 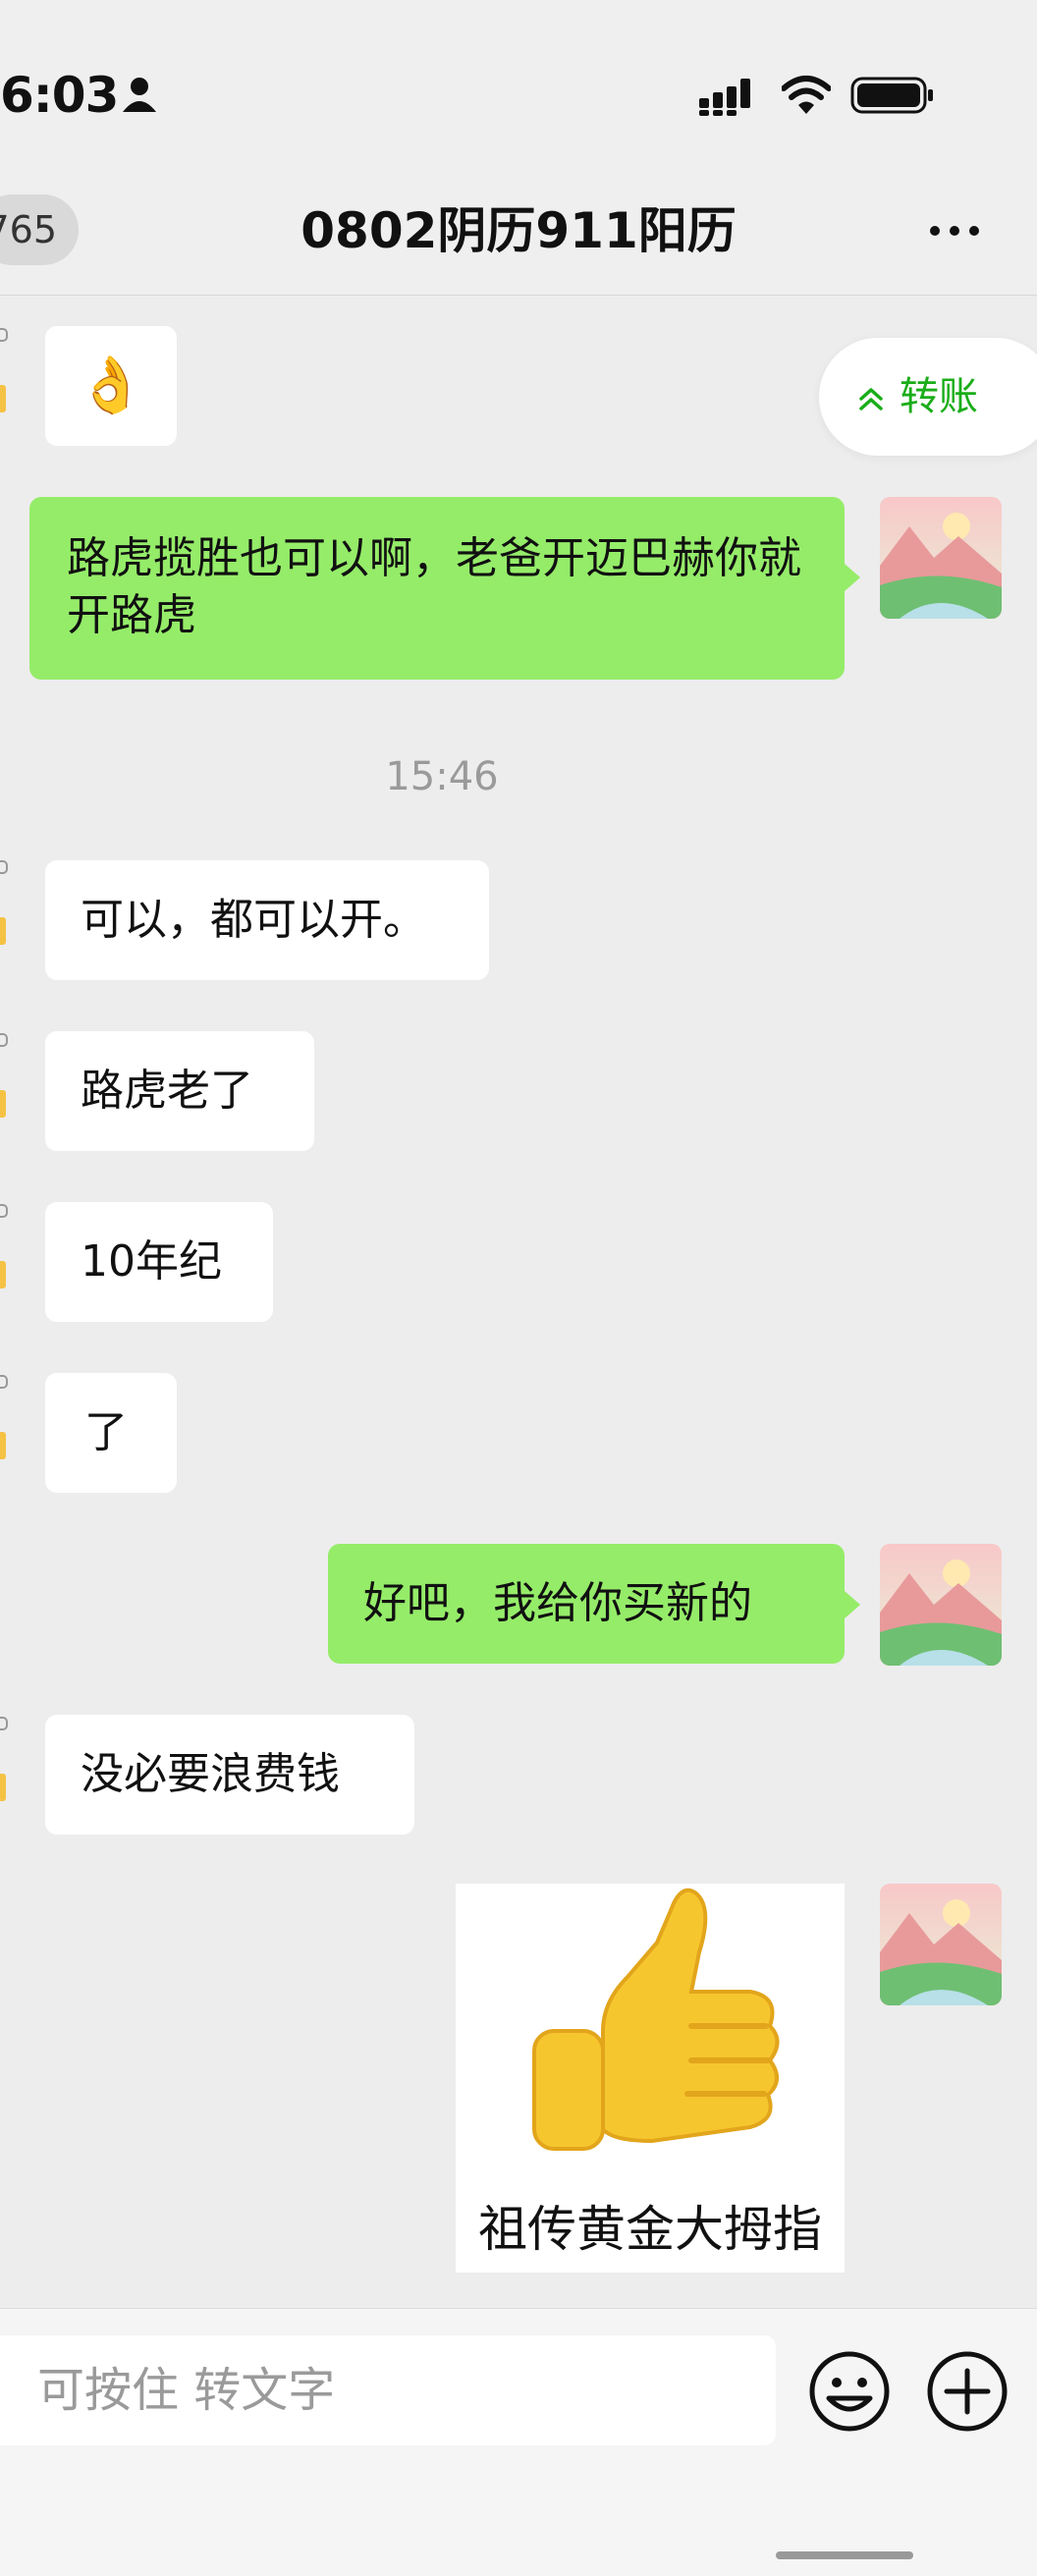 What do you see at coordinates (139, 95) in the screenshot?
I see `person-icon` at bounding box center [139, 95].